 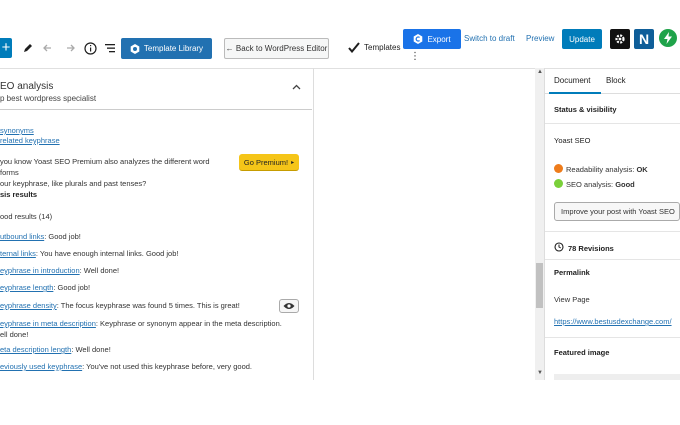 What do you see at coordinates (69, 48) in the screenshot?
I see `redo-icon` at bounding box center [69, 48].